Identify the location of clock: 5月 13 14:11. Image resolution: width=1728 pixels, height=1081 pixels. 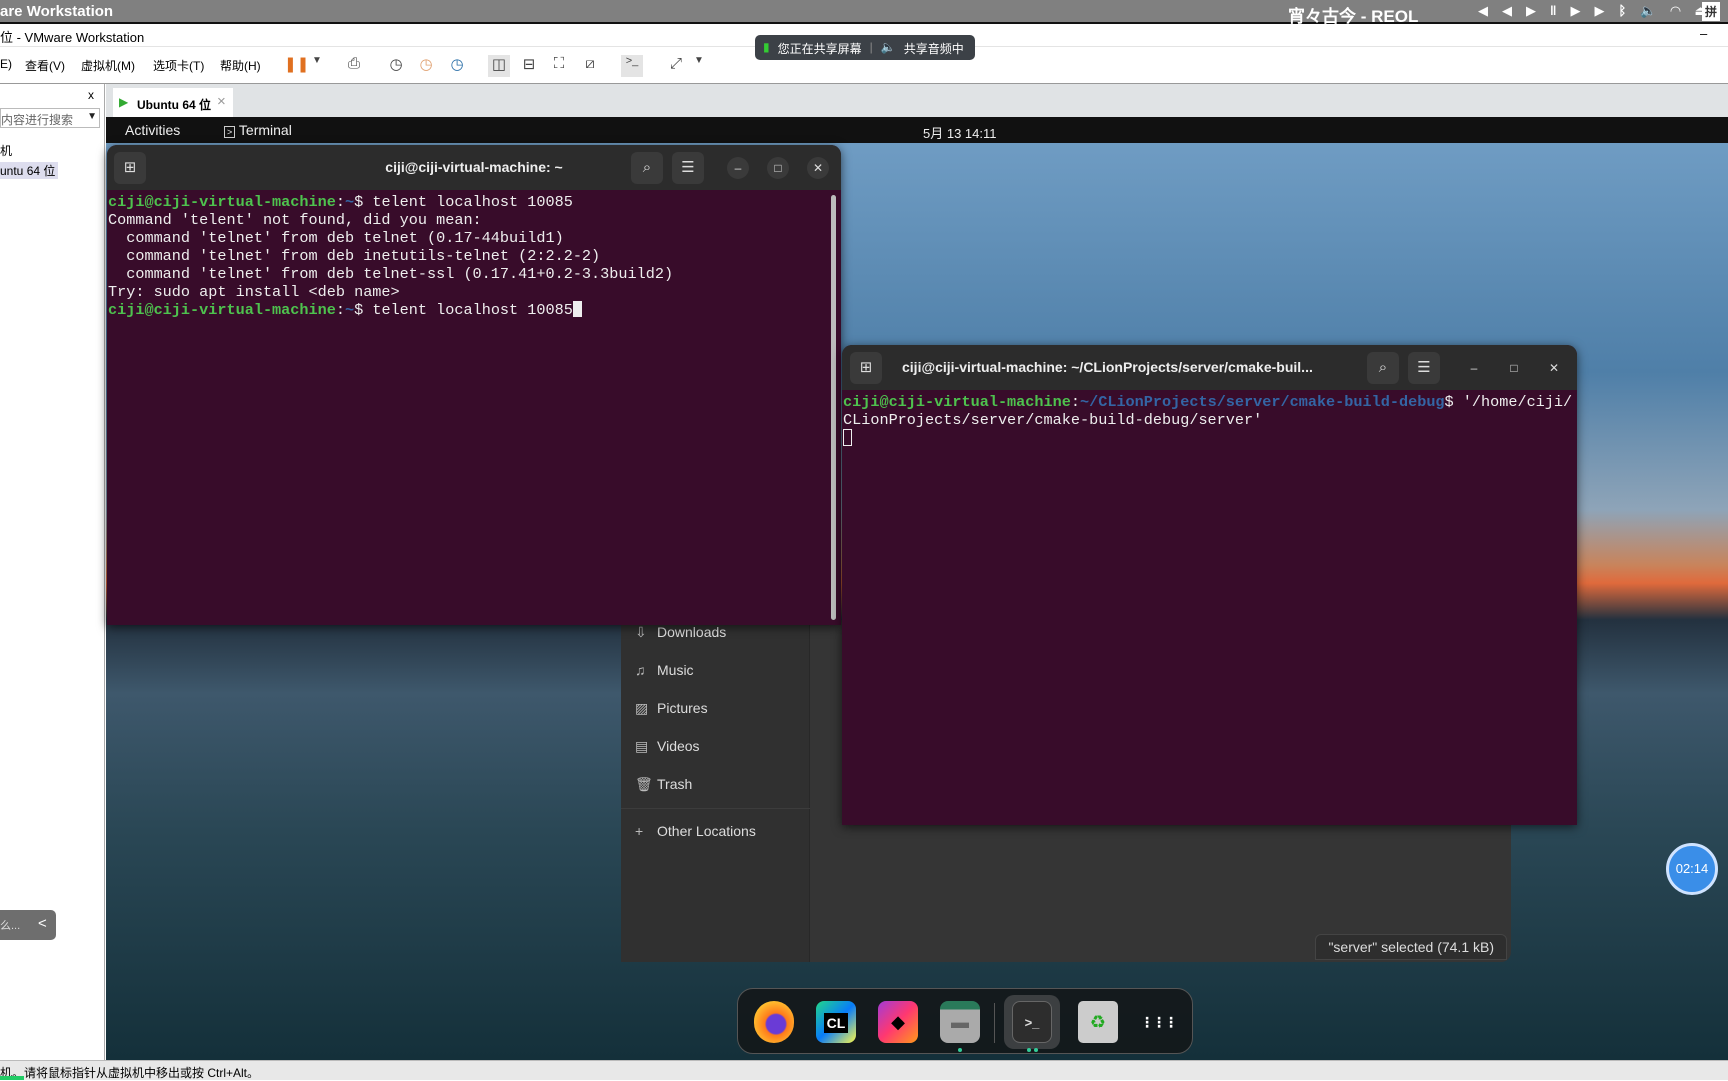
(959, 132).